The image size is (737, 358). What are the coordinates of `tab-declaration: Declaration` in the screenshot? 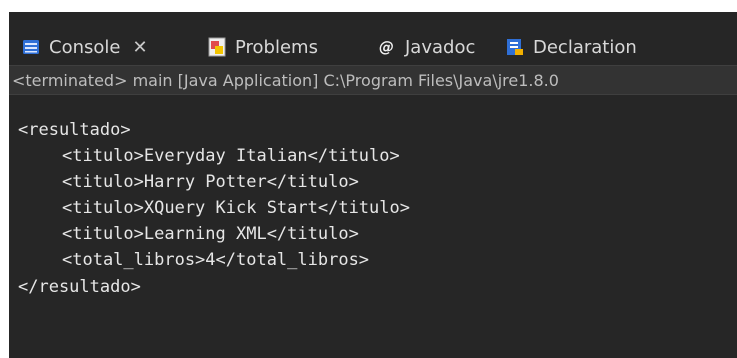 It's located at (571, 47).